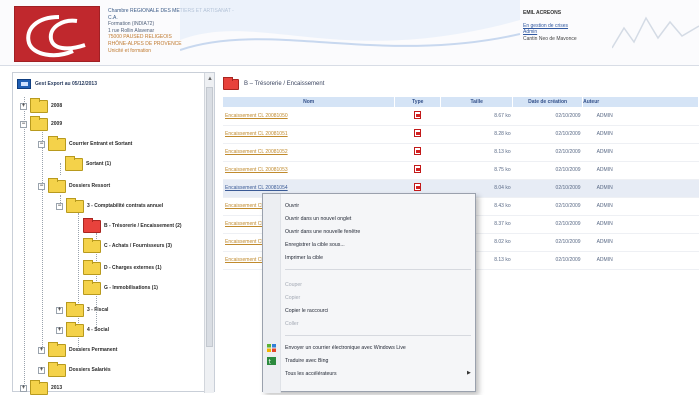 This screenshot has height=395, width=699. Describe the element at coordinates (418, 102) in the screenshot. I see `column-header-type: Type` at that location.